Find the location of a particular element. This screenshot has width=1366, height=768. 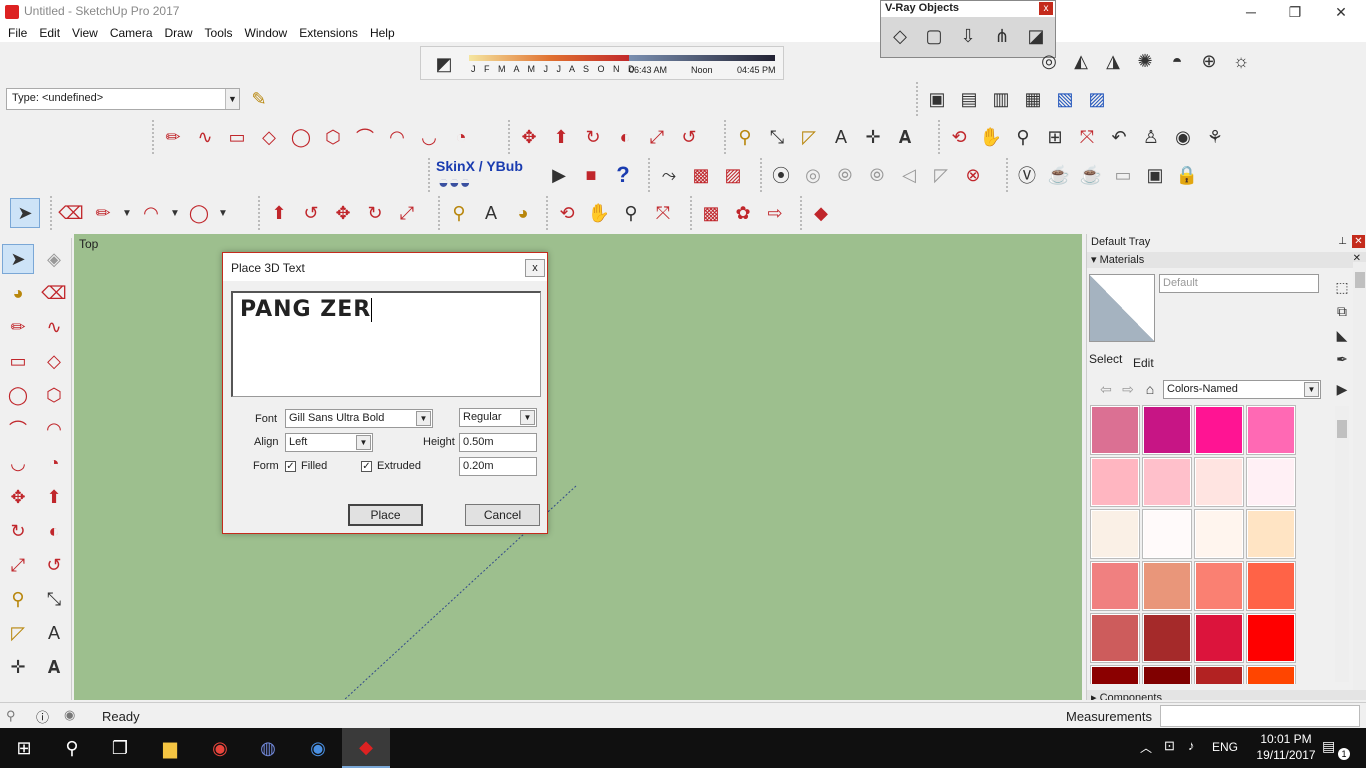

3d-text-icon: 𝐀 is located at coordinates (905, 137).